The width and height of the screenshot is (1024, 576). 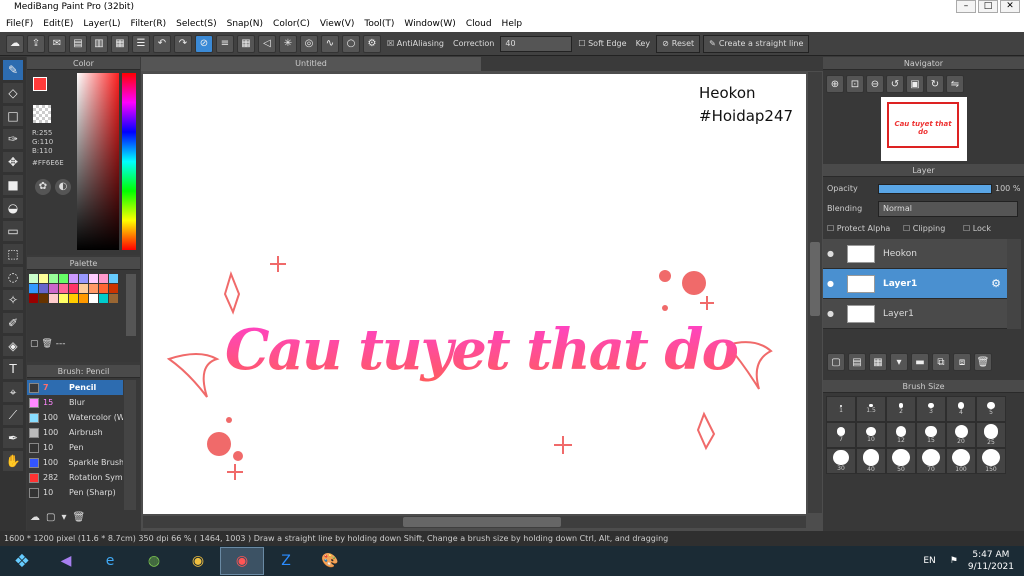 What do you see at coordinates (948, 209) in the screenshot?
I see `blending-select: Normal` at bounding box center [948, 209].